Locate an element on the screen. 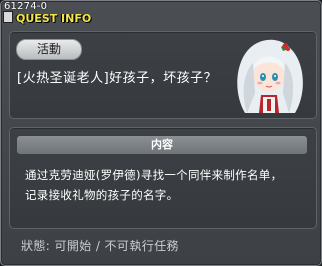 The height and width of the screenshot is (266, 322). quest-status: 狀態: 可開始 / 不可執行任務 is located at coordinates (100, 246).